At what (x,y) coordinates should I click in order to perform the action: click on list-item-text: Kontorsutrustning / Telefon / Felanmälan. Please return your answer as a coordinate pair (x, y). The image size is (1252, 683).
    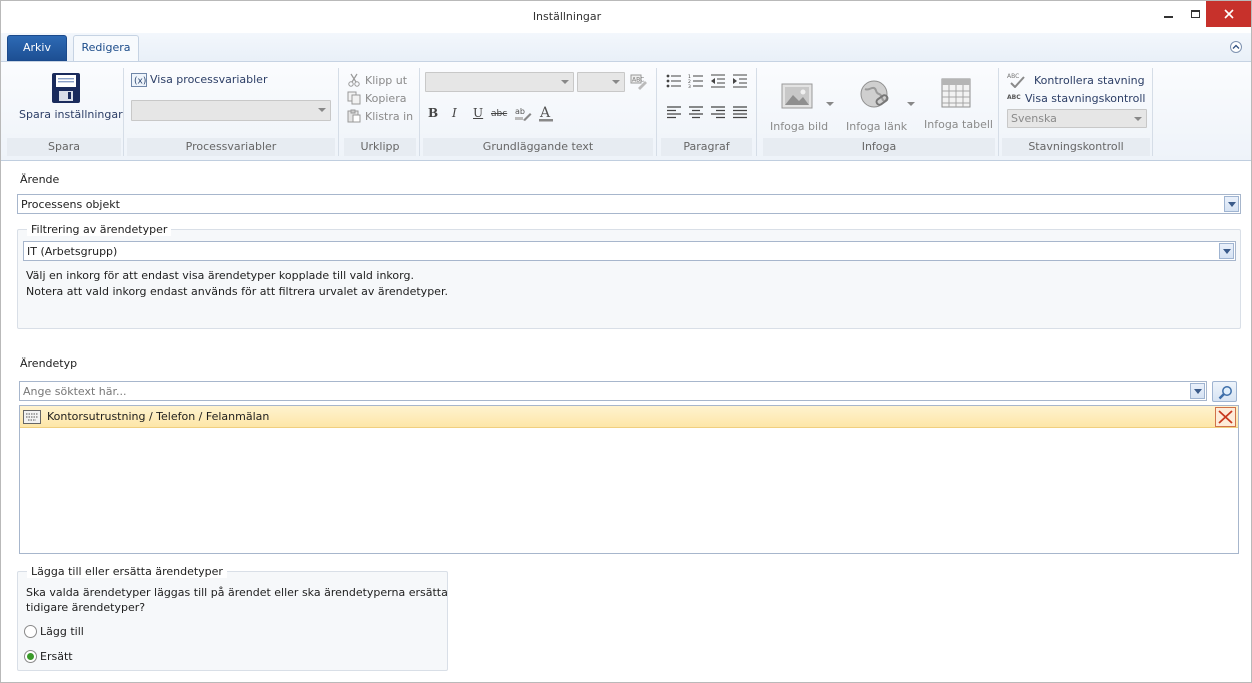
    Looking at the image, I should click on (158, 416).